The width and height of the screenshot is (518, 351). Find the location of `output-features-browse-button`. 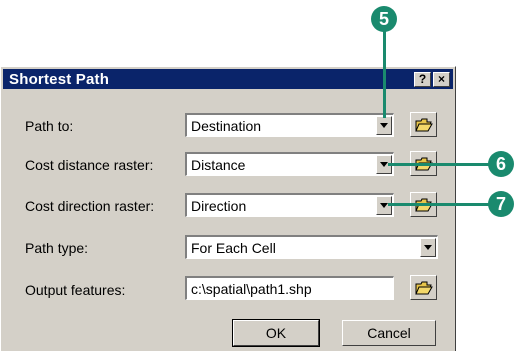

output-features-browse-button is located at coordinates (423, 287).